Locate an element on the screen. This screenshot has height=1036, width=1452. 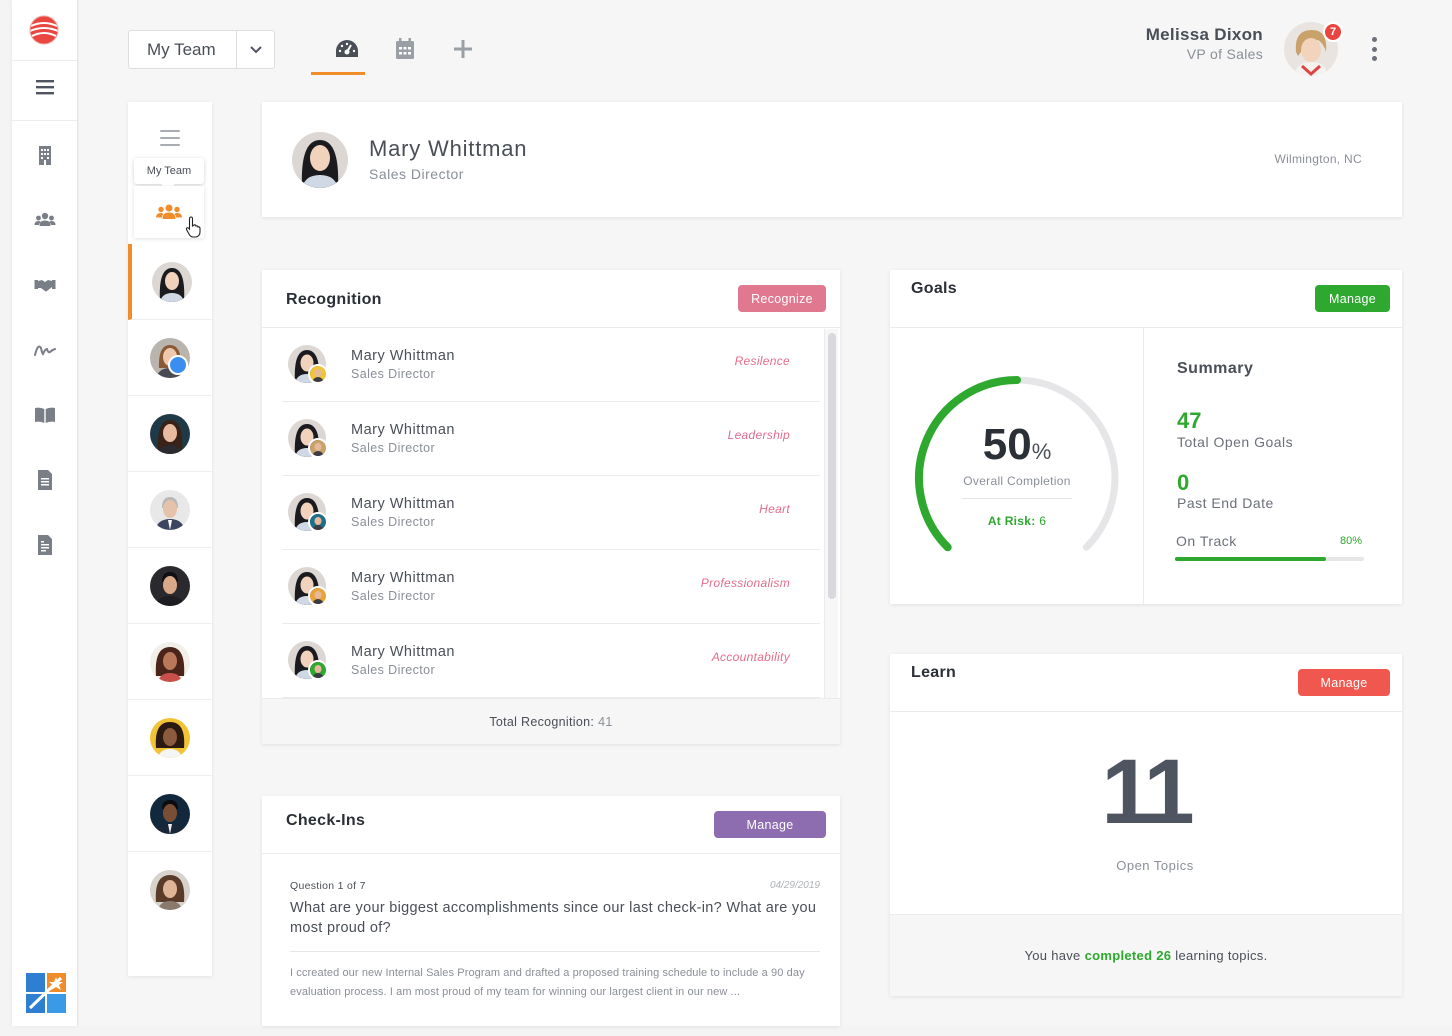
recognition-item: Mary Whittman Sales Director Heart is located at coordinates (551, 513).